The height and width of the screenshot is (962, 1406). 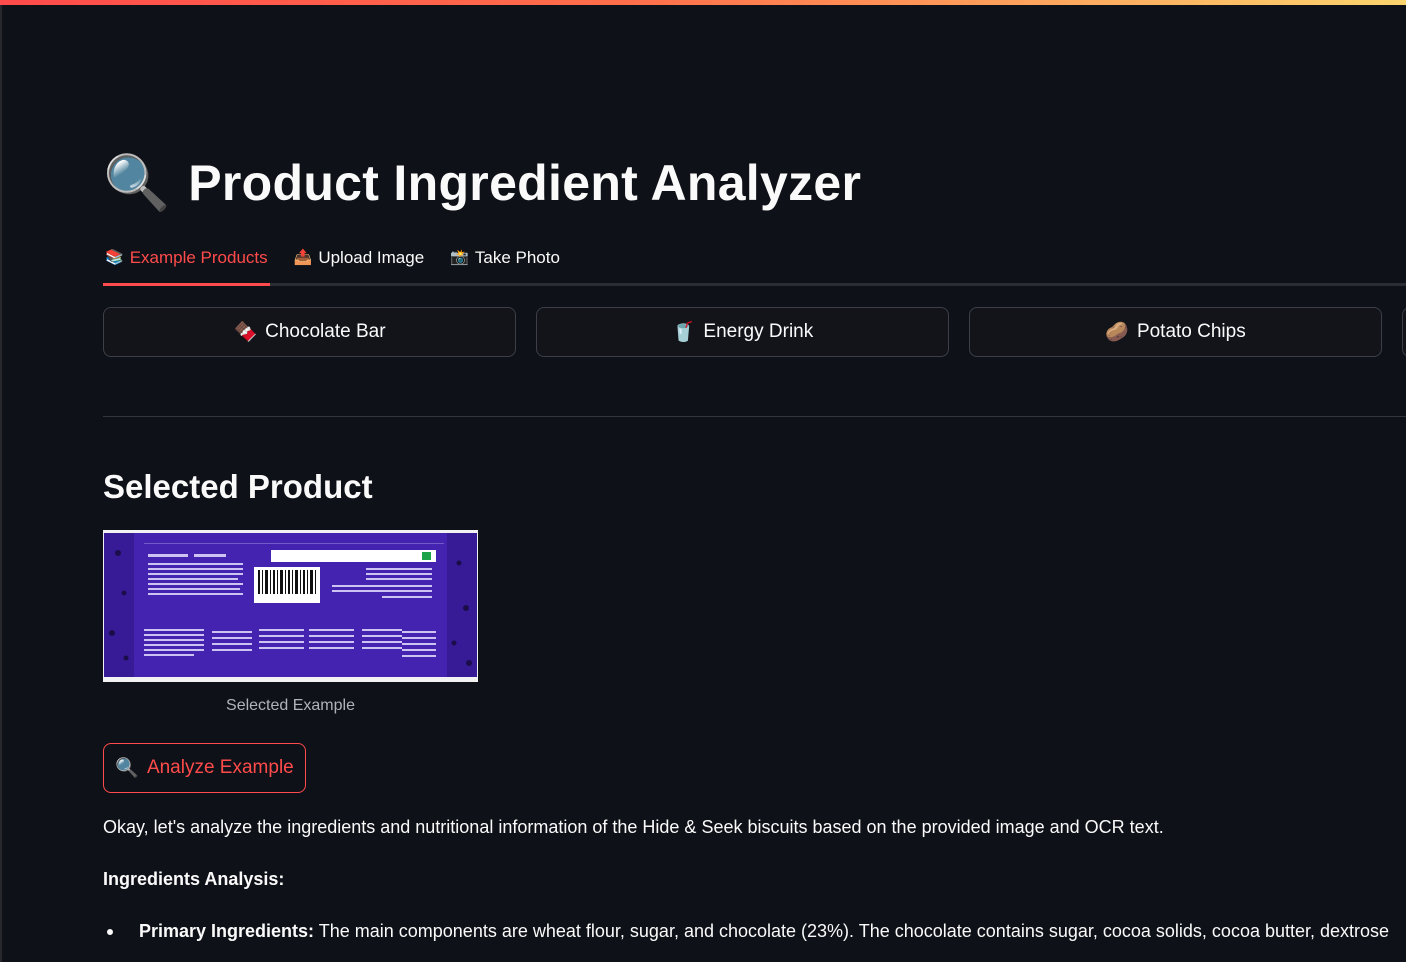 I want to click on tab-label: Example Products, so click(x=198, y=257).